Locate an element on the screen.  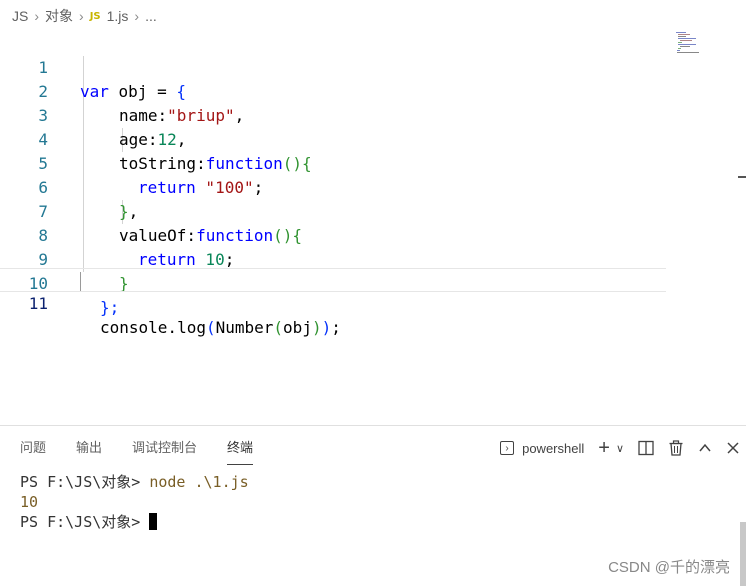
code-line-3: 3 age:12, is located at coordinates (333, 114).